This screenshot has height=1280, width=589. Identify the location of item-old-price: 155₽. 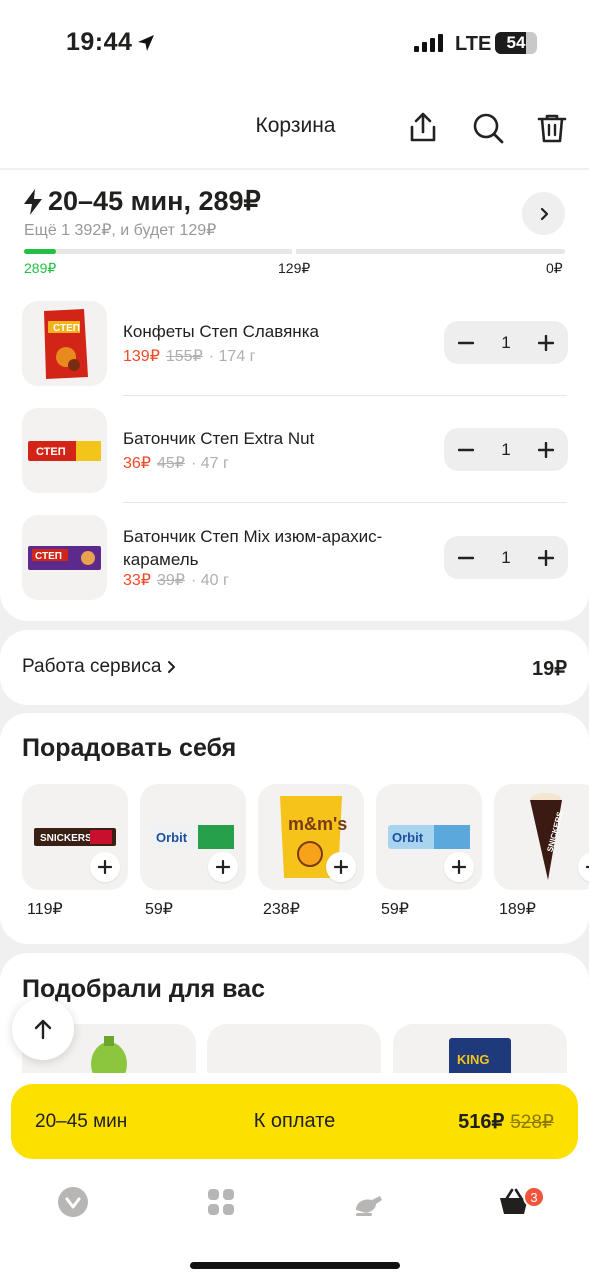
(184, 356).